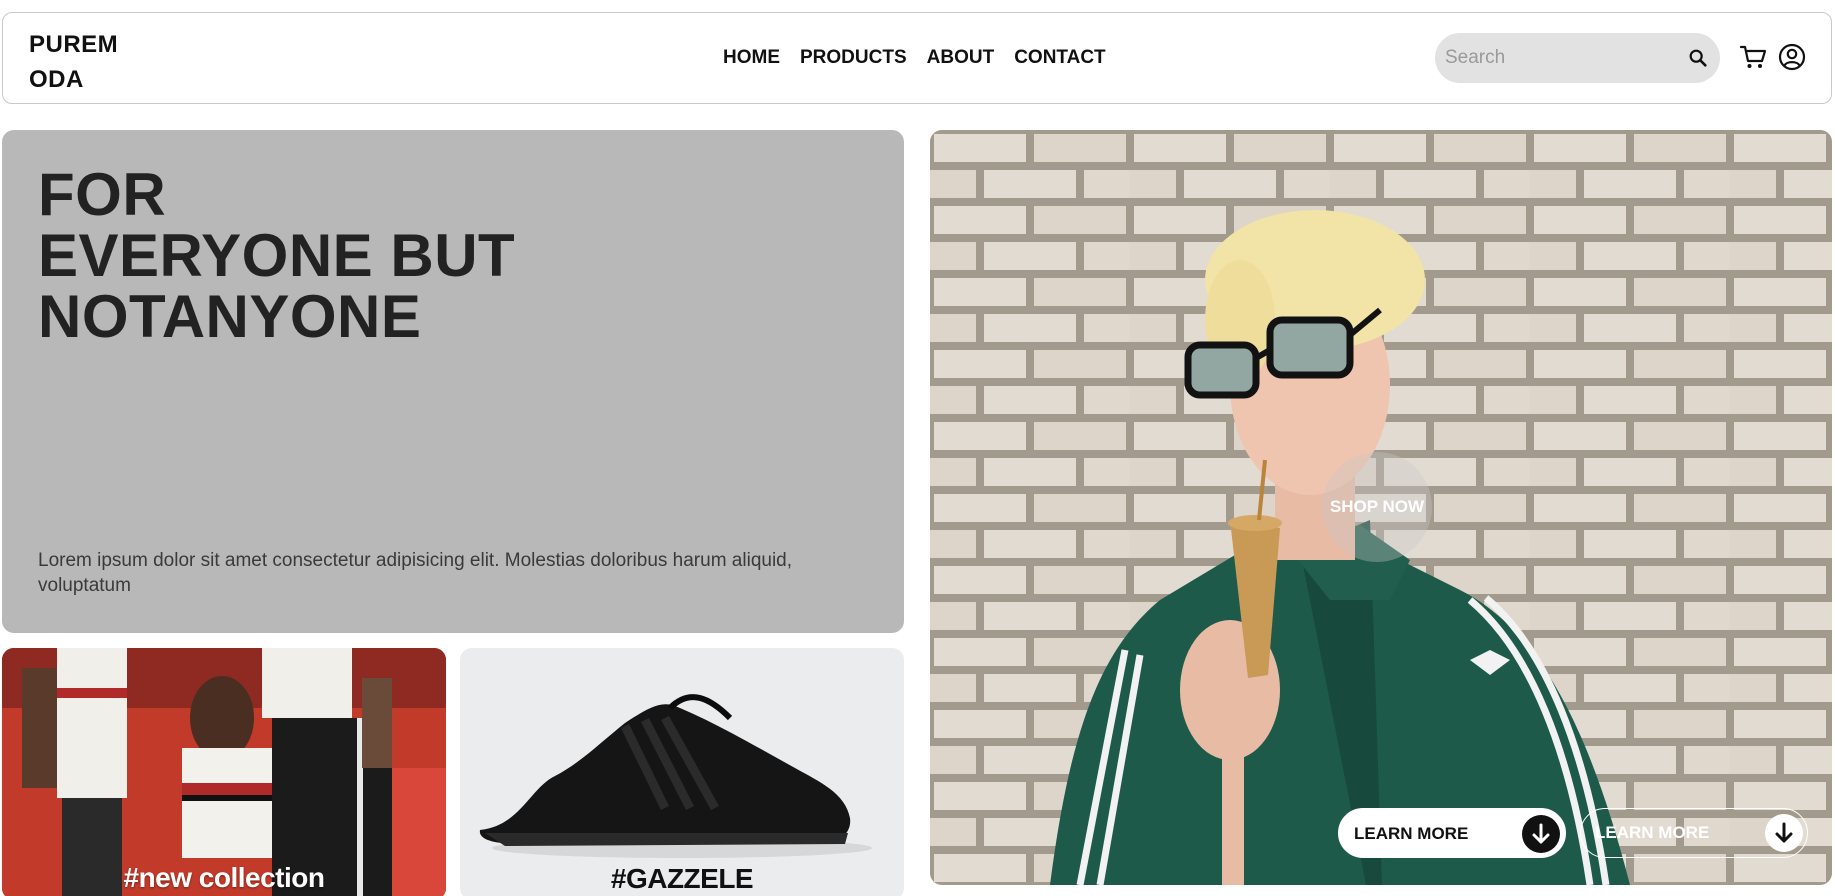 The height and width of the screenshot is (896, 1835). I want to click on nav-products: PRODUCTS, so click(853, 58).